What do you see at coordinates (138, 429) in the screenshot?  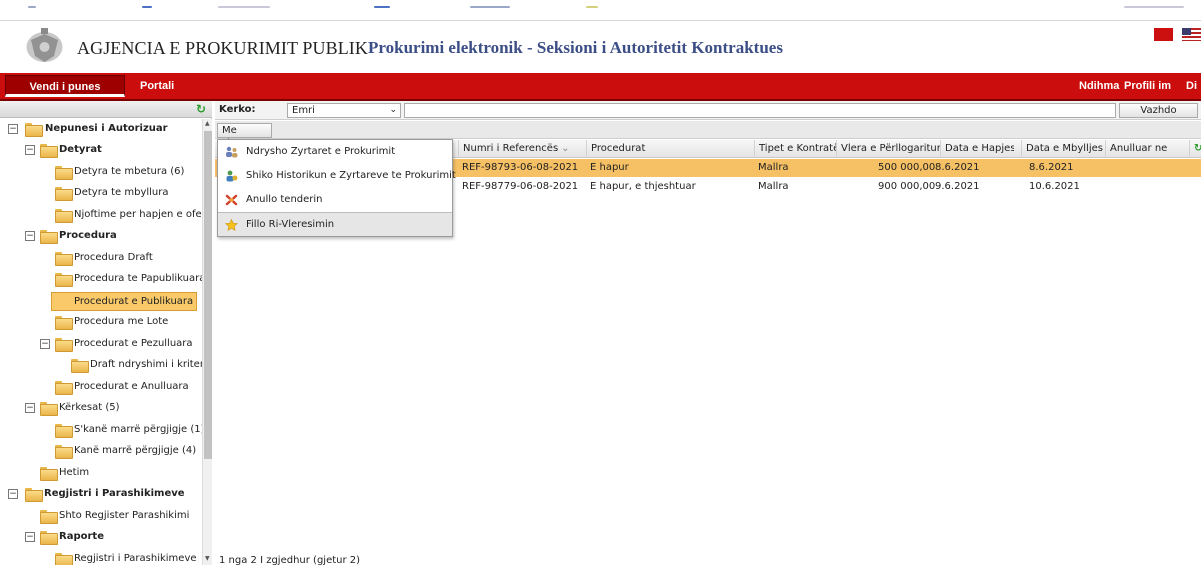 I see `tree-item-label: S'kanë marrë përgjigje (1)` at bounding box center [138, 429].